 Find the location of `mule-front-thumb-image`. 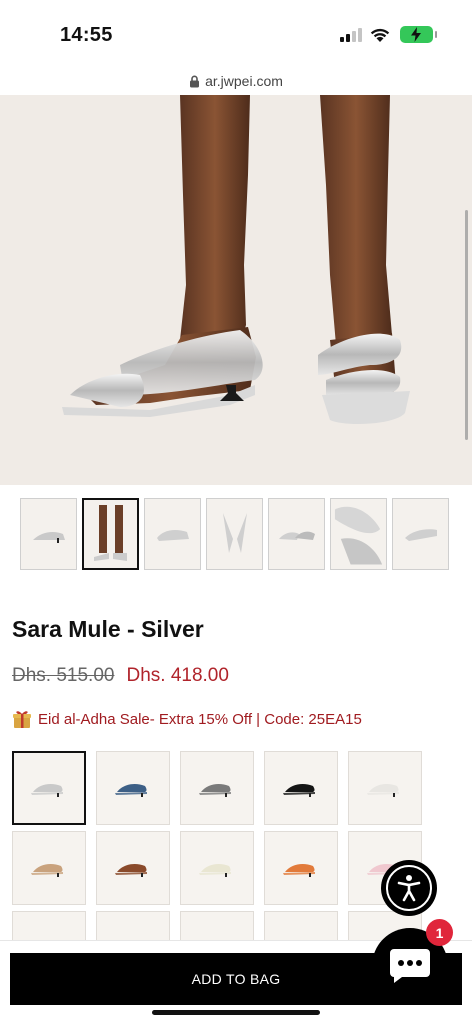

mule-front-thumb-image is located at coordinates (172, 535).